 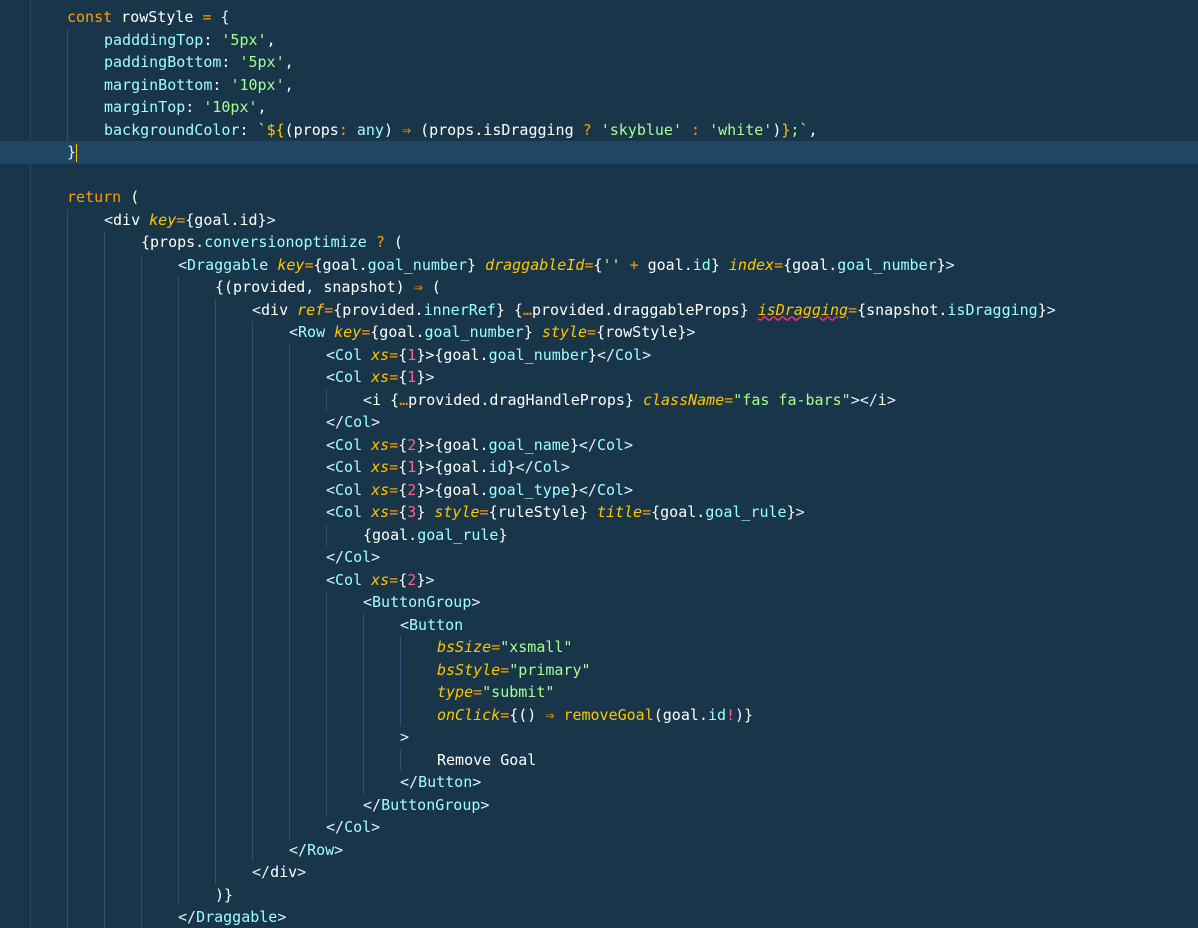 What do you see at coordinates (542, 512) in the screenshot?
I see `code-token: {ruleStyle}` at bounding box center [542, 512].